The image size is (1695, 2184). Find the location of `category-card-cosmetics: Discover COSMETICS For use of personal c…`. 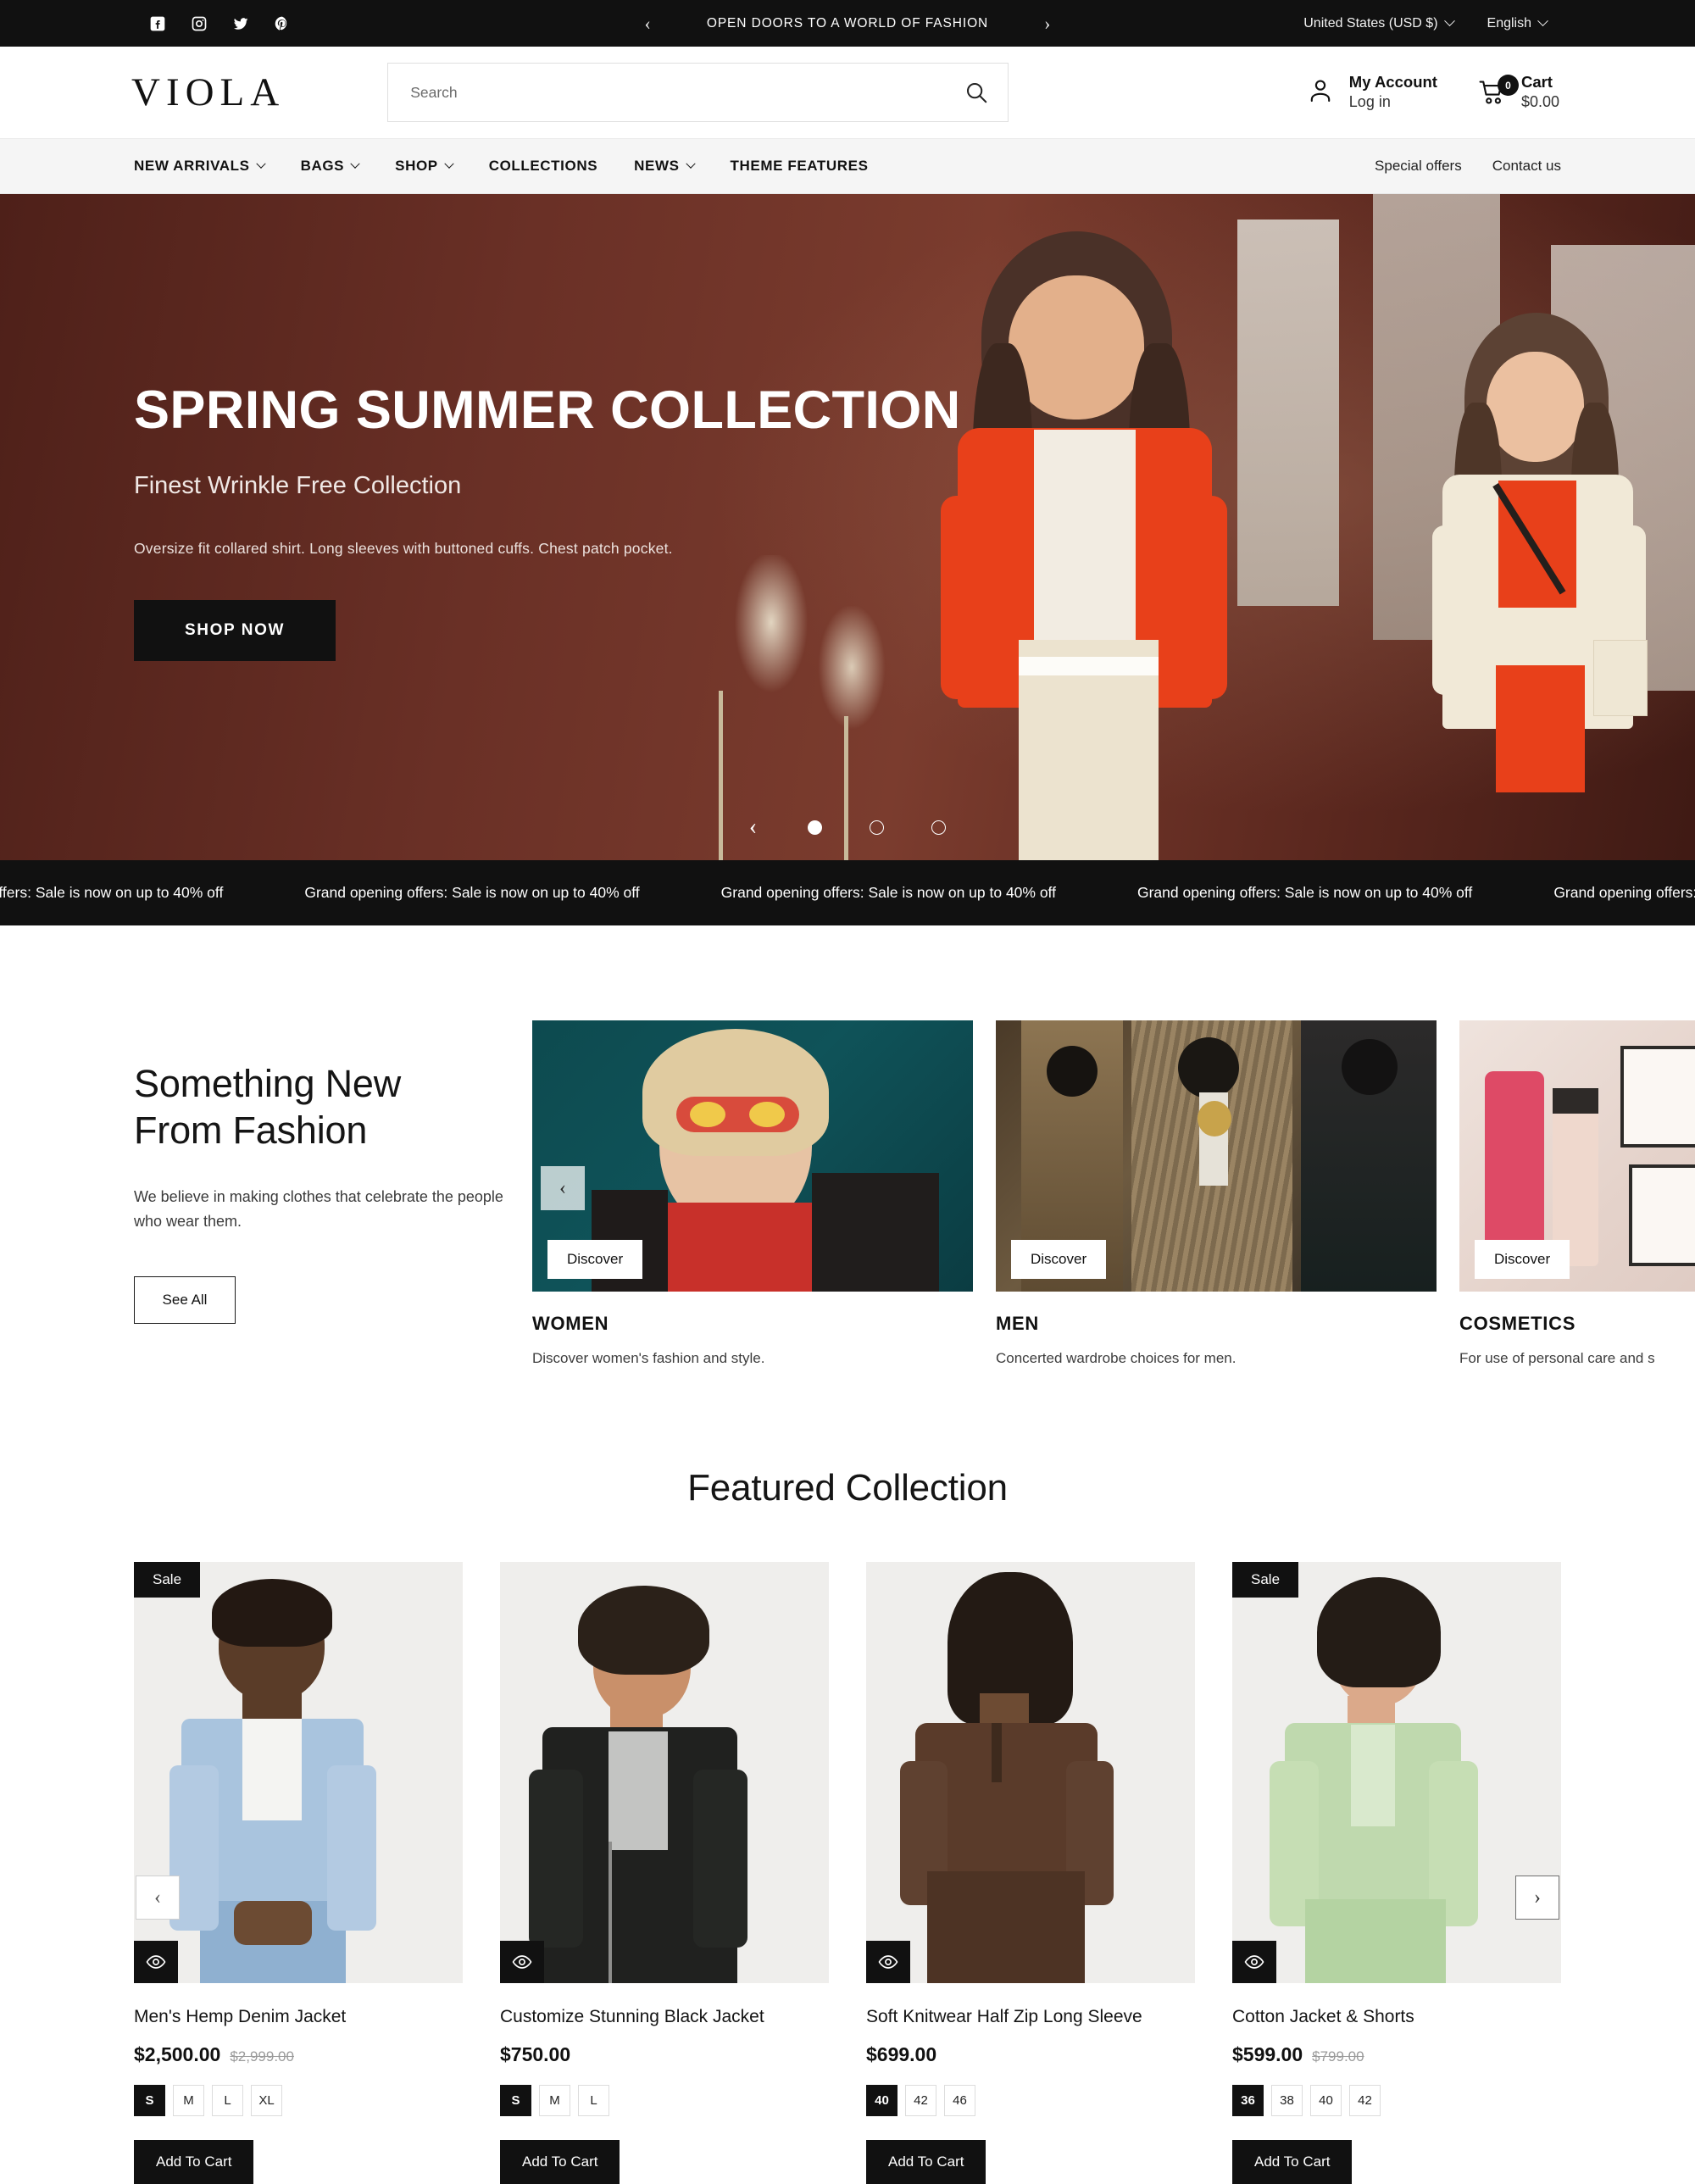

category-card-cosmetics: Discover COSMETICS For use of personal c… is located at coordinates (1577, 1193).